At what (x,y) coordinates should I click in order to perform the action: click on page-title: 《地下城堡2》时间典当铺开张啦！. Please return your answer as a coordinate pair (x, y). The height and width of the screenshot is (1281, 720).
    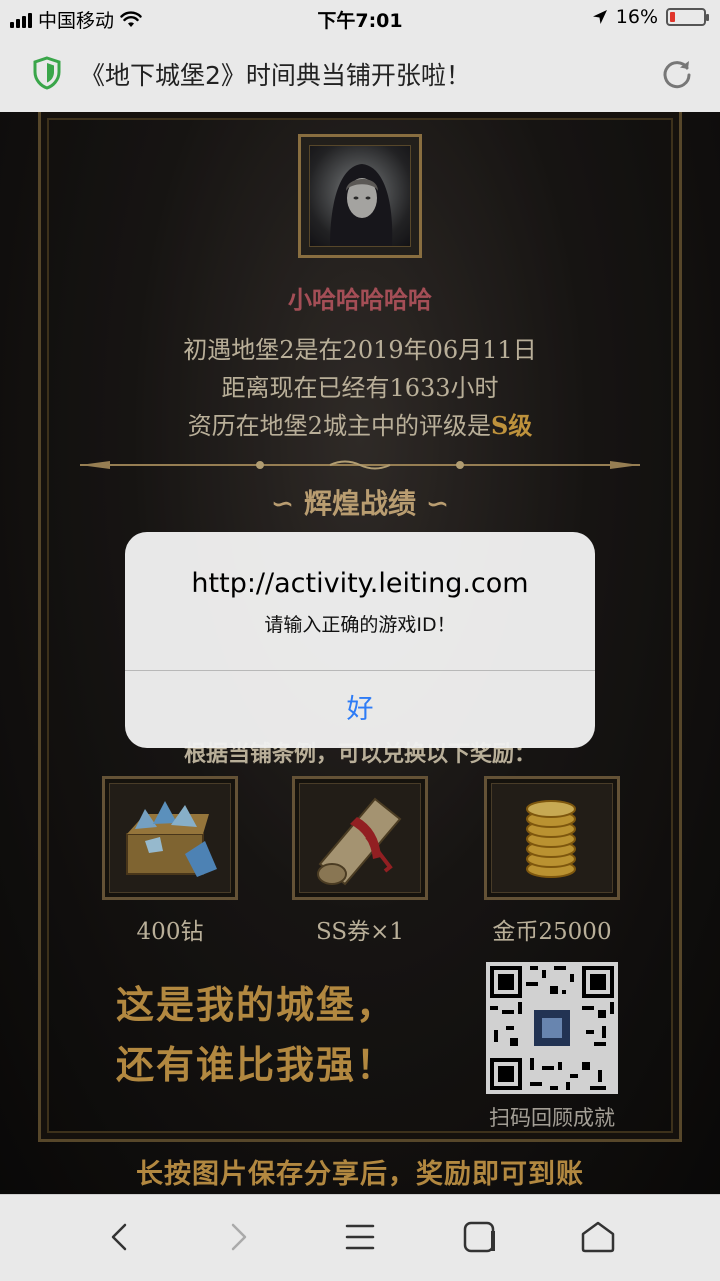
    Looking at the image, I should click on (275, 74).